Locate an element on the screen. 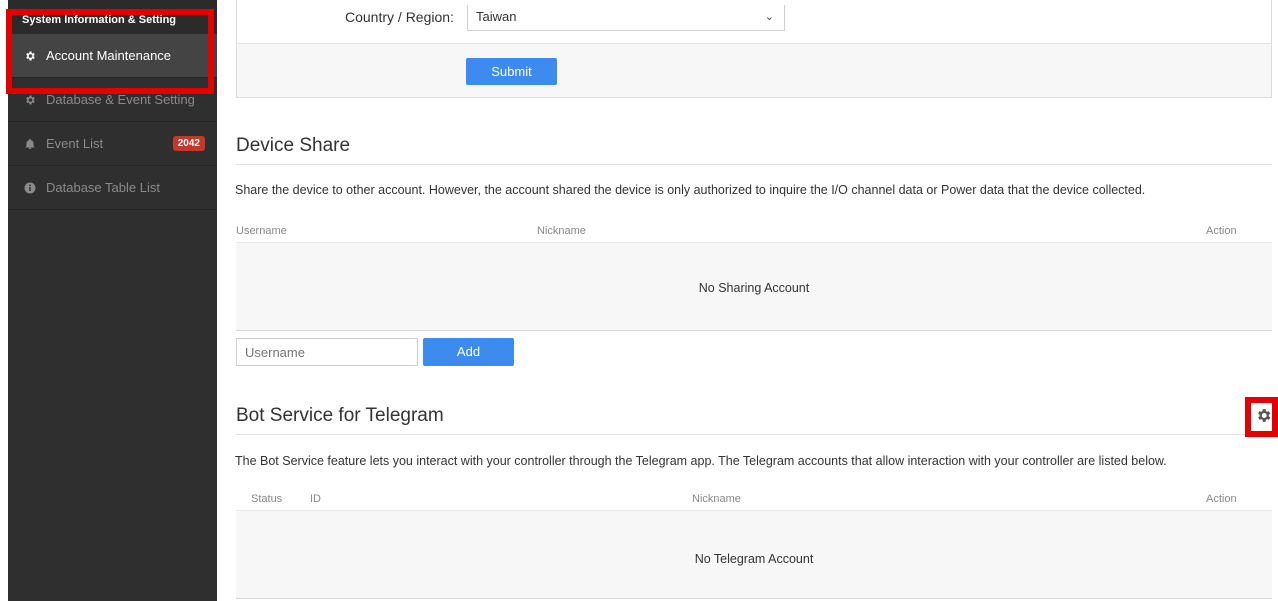  info-icon is located at coordinates (30, 188).